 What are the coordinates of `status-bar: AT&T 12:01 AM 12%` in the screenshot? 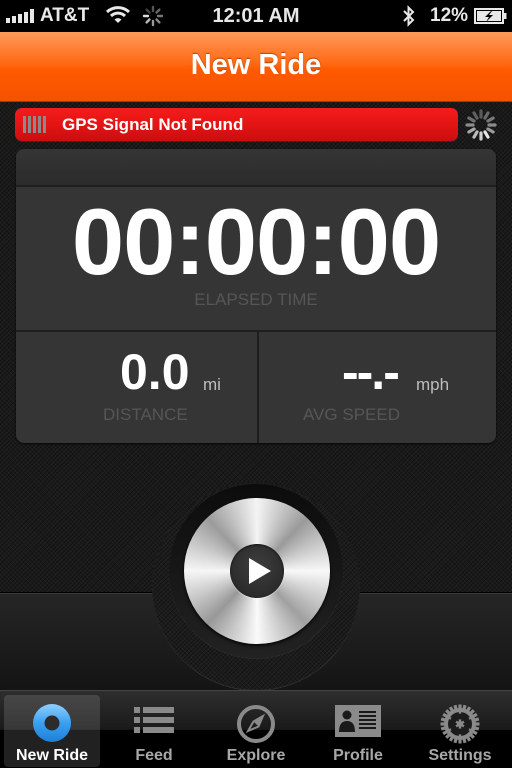 It's located at (256, 16).